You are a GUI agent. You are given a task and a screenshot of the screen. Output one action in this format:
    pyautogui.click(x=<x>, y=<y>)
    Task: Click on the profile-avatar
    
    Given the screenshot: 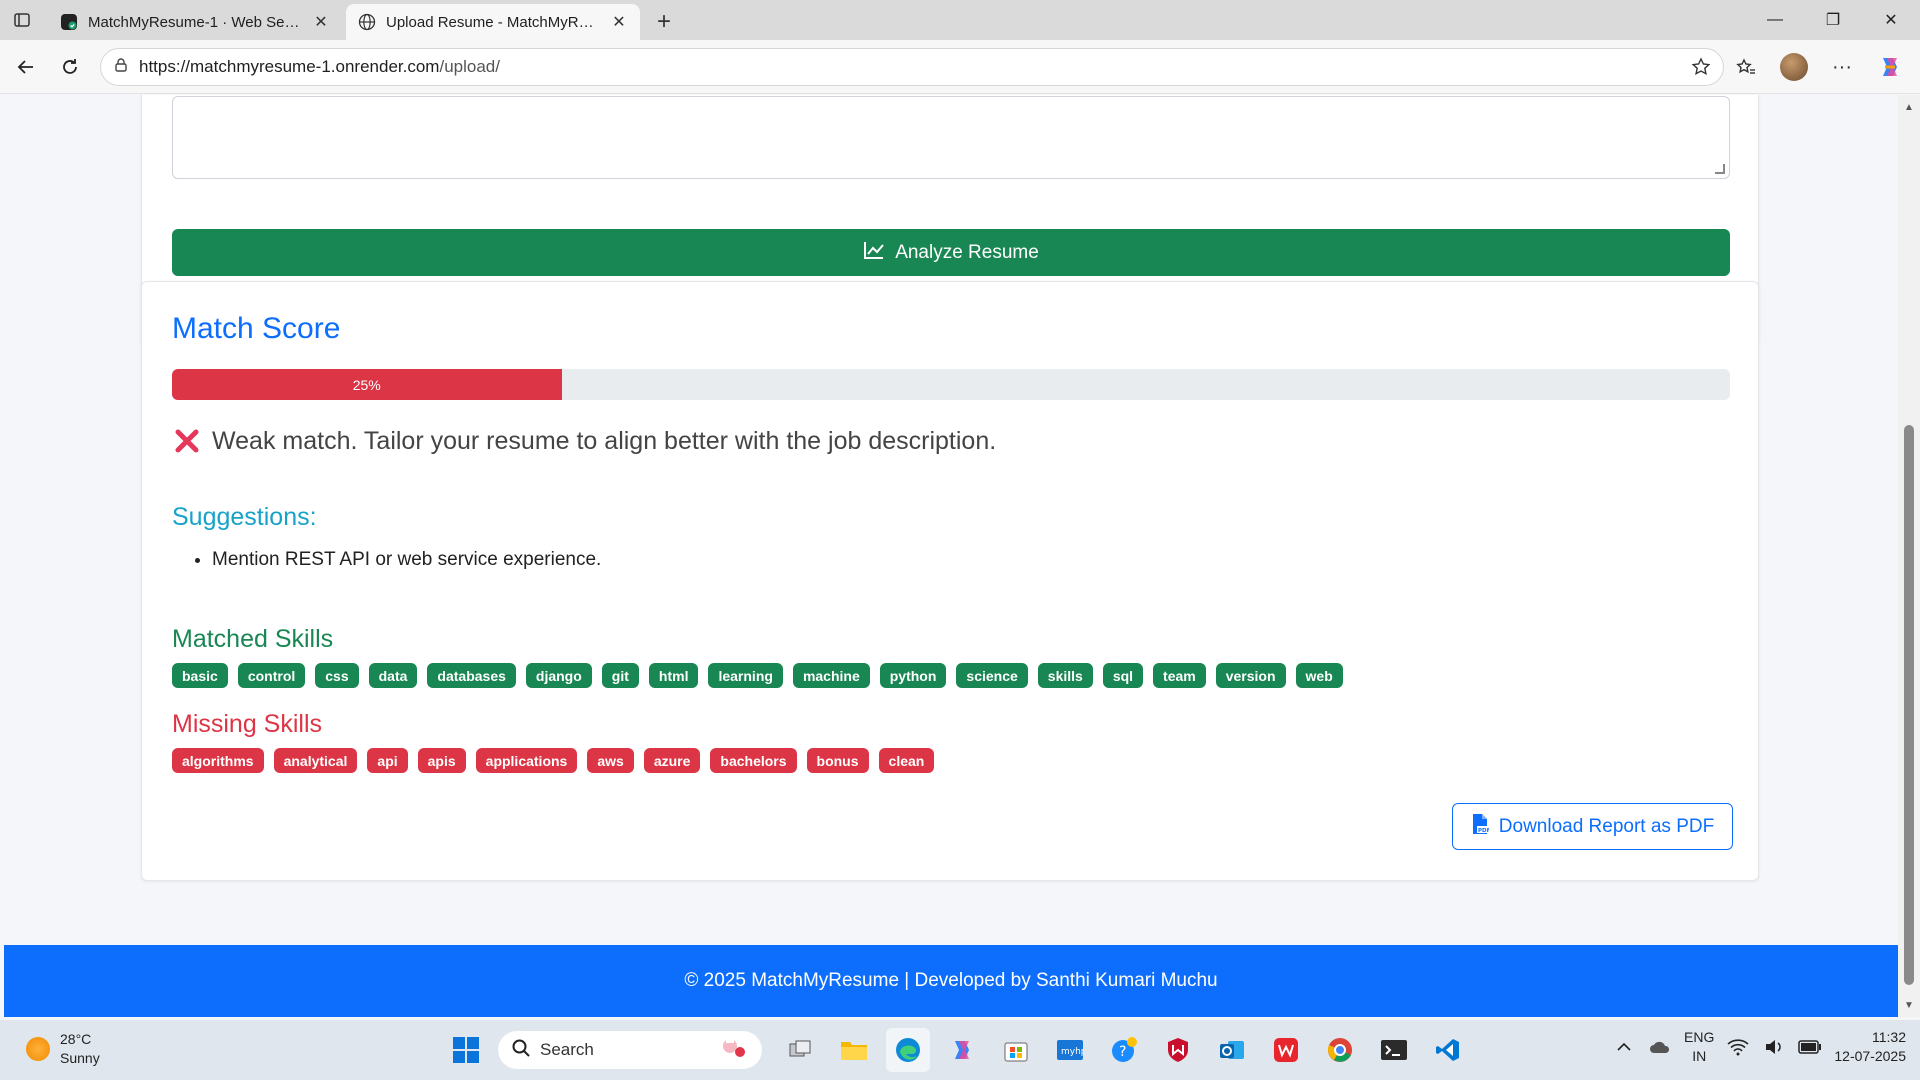 What is the action you would take?
    pyautogui.click(x=1794, y=67)
    